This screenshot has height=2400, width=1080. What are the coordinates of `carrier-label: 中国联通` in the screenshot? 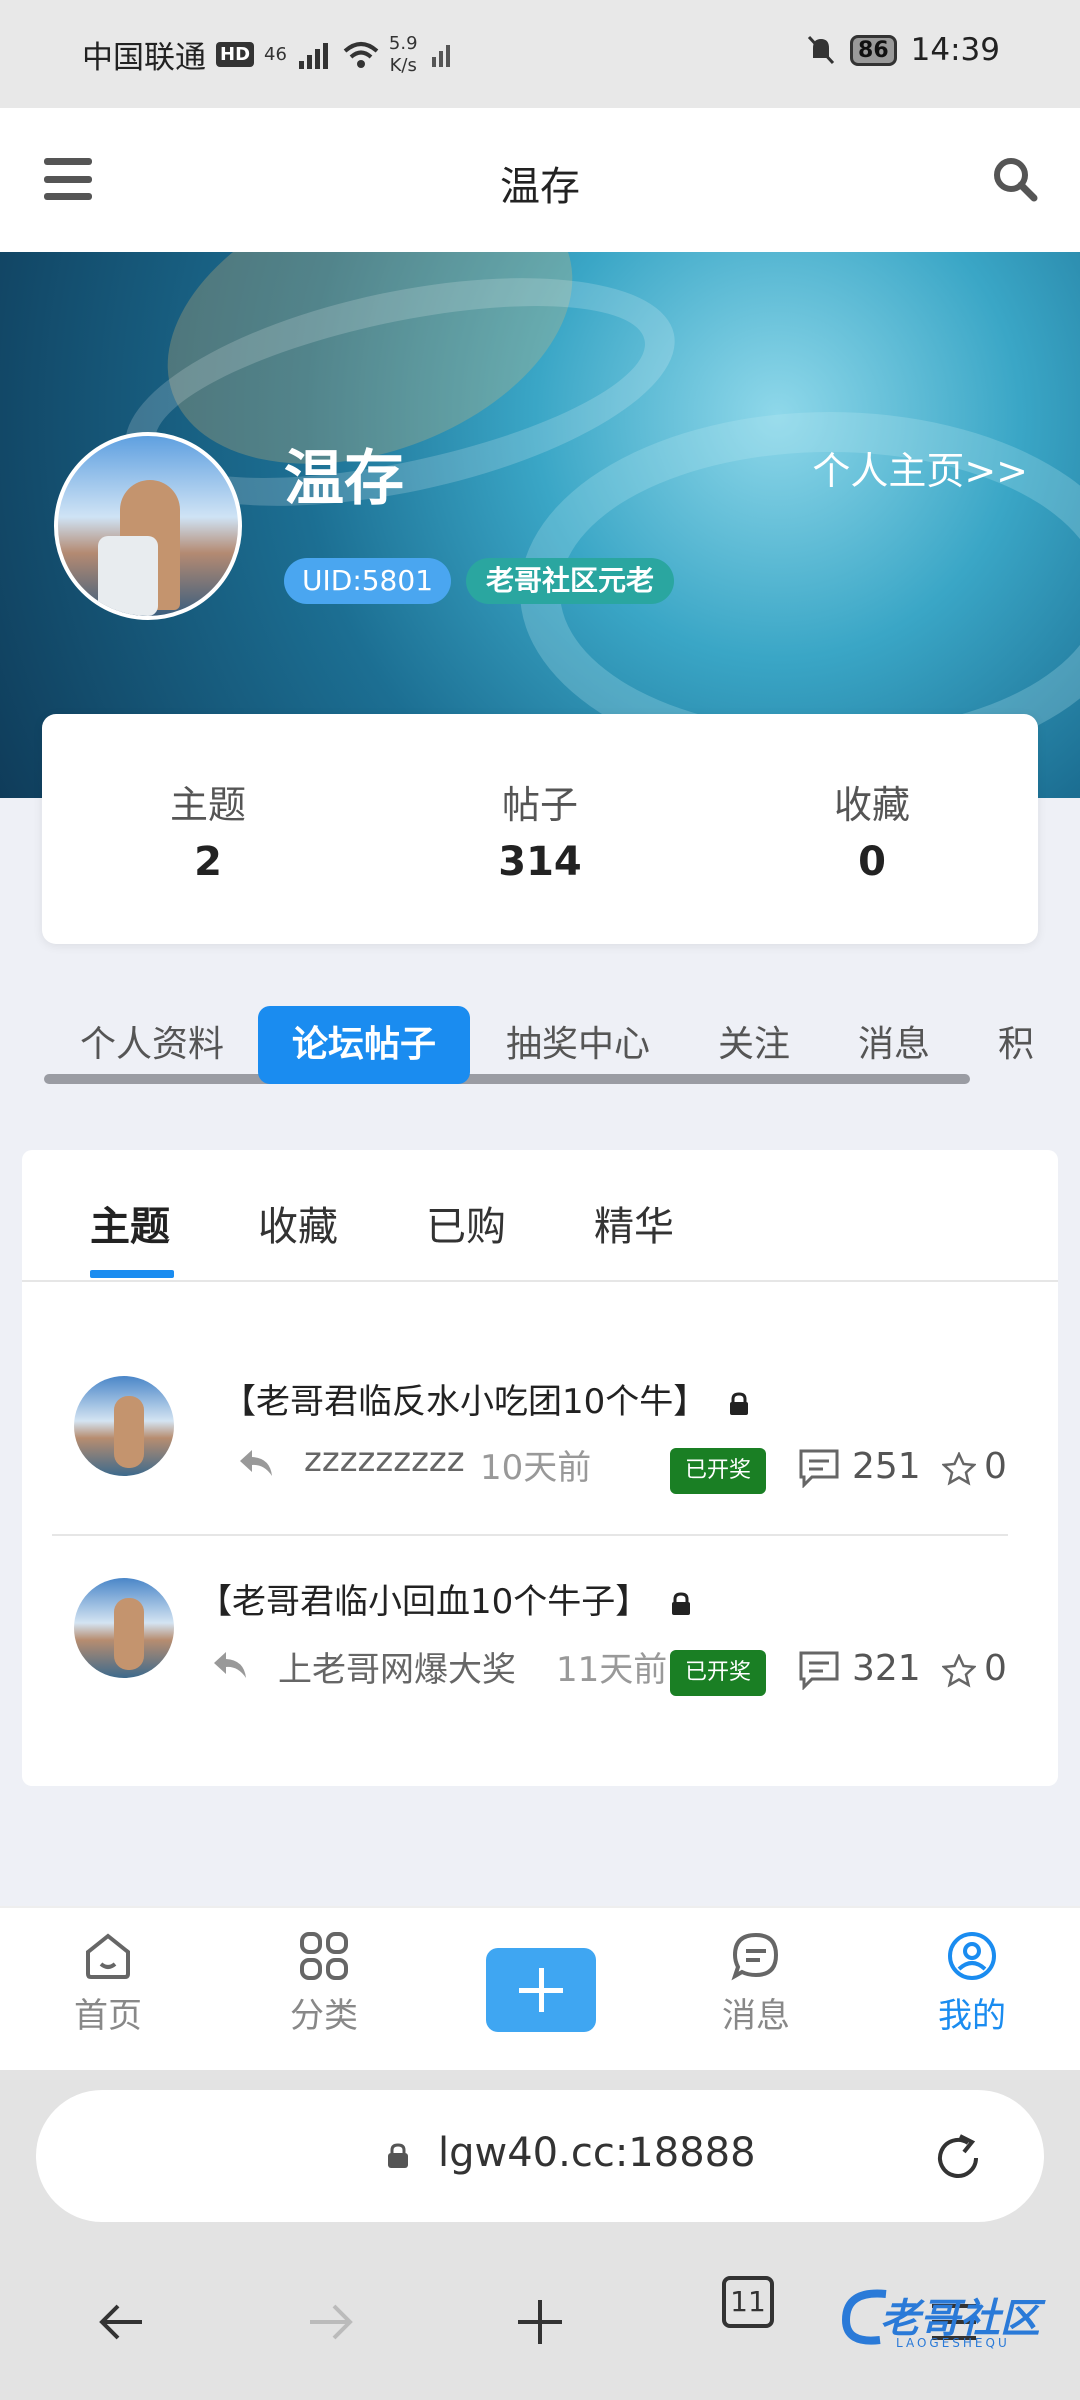 It's located at (144, 58).